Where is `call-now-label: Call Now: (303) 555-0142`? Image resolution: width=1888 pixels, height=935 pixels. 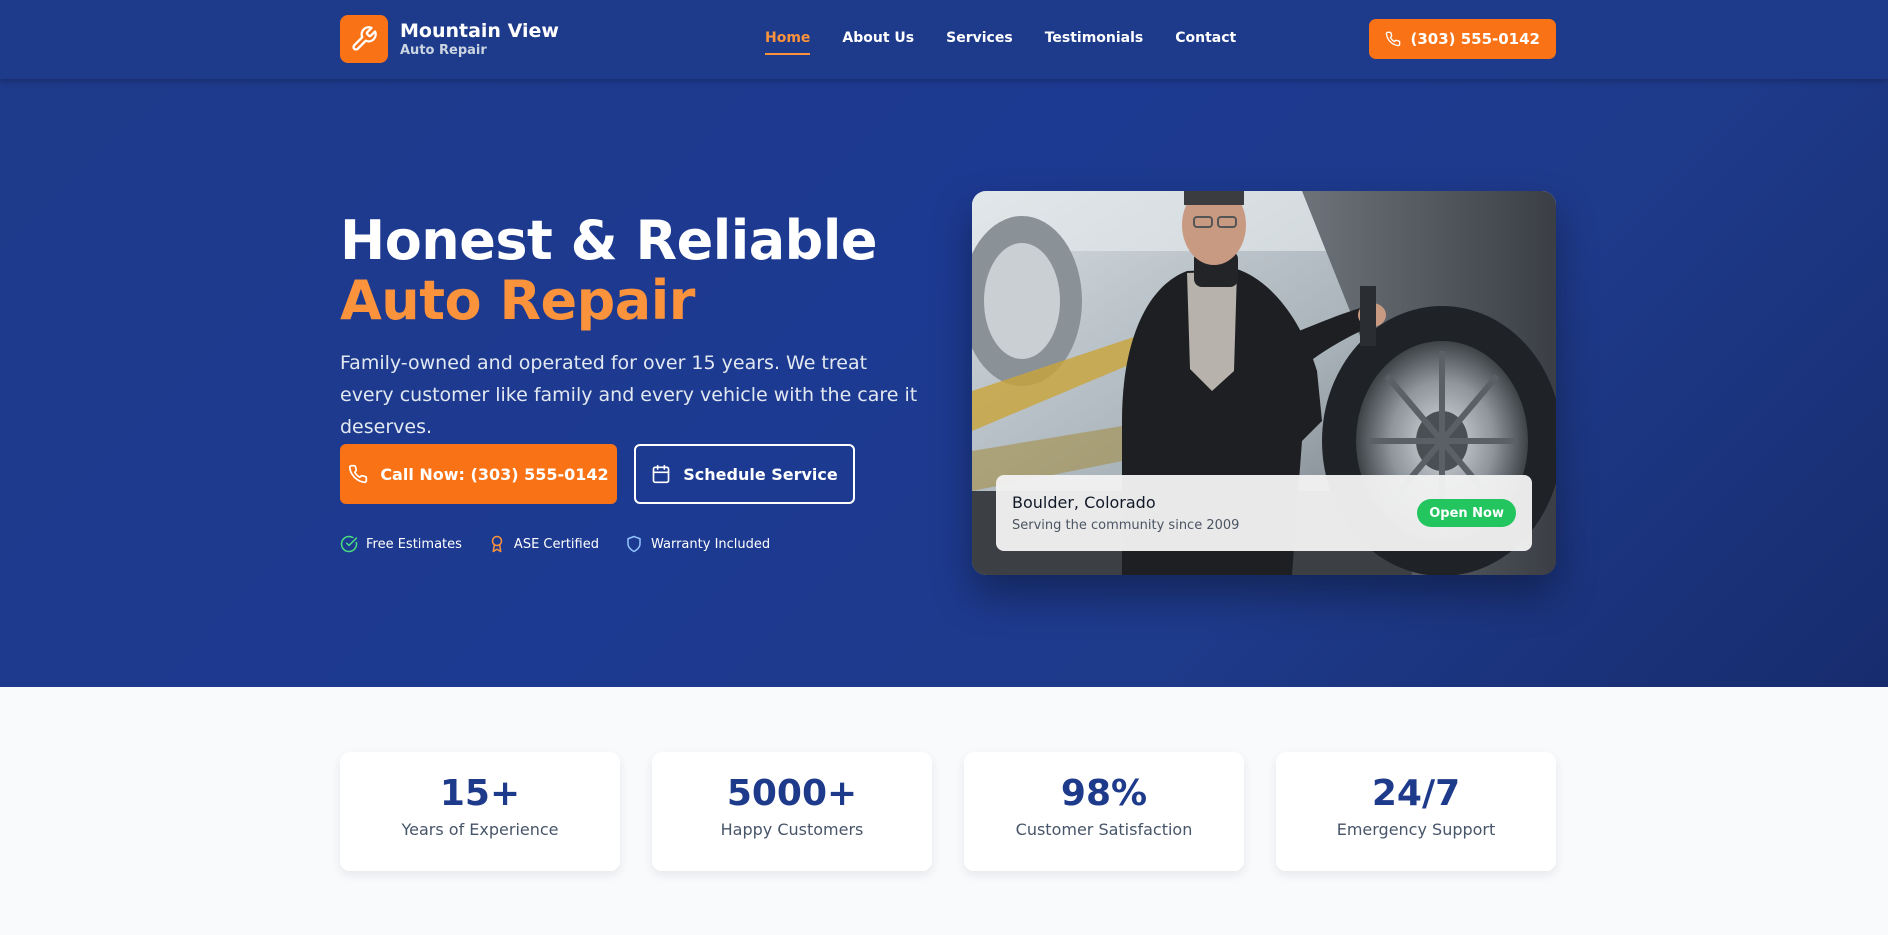 call-now-label: Call Now: (303) 555-0142 is located at coordinates (494, 474).